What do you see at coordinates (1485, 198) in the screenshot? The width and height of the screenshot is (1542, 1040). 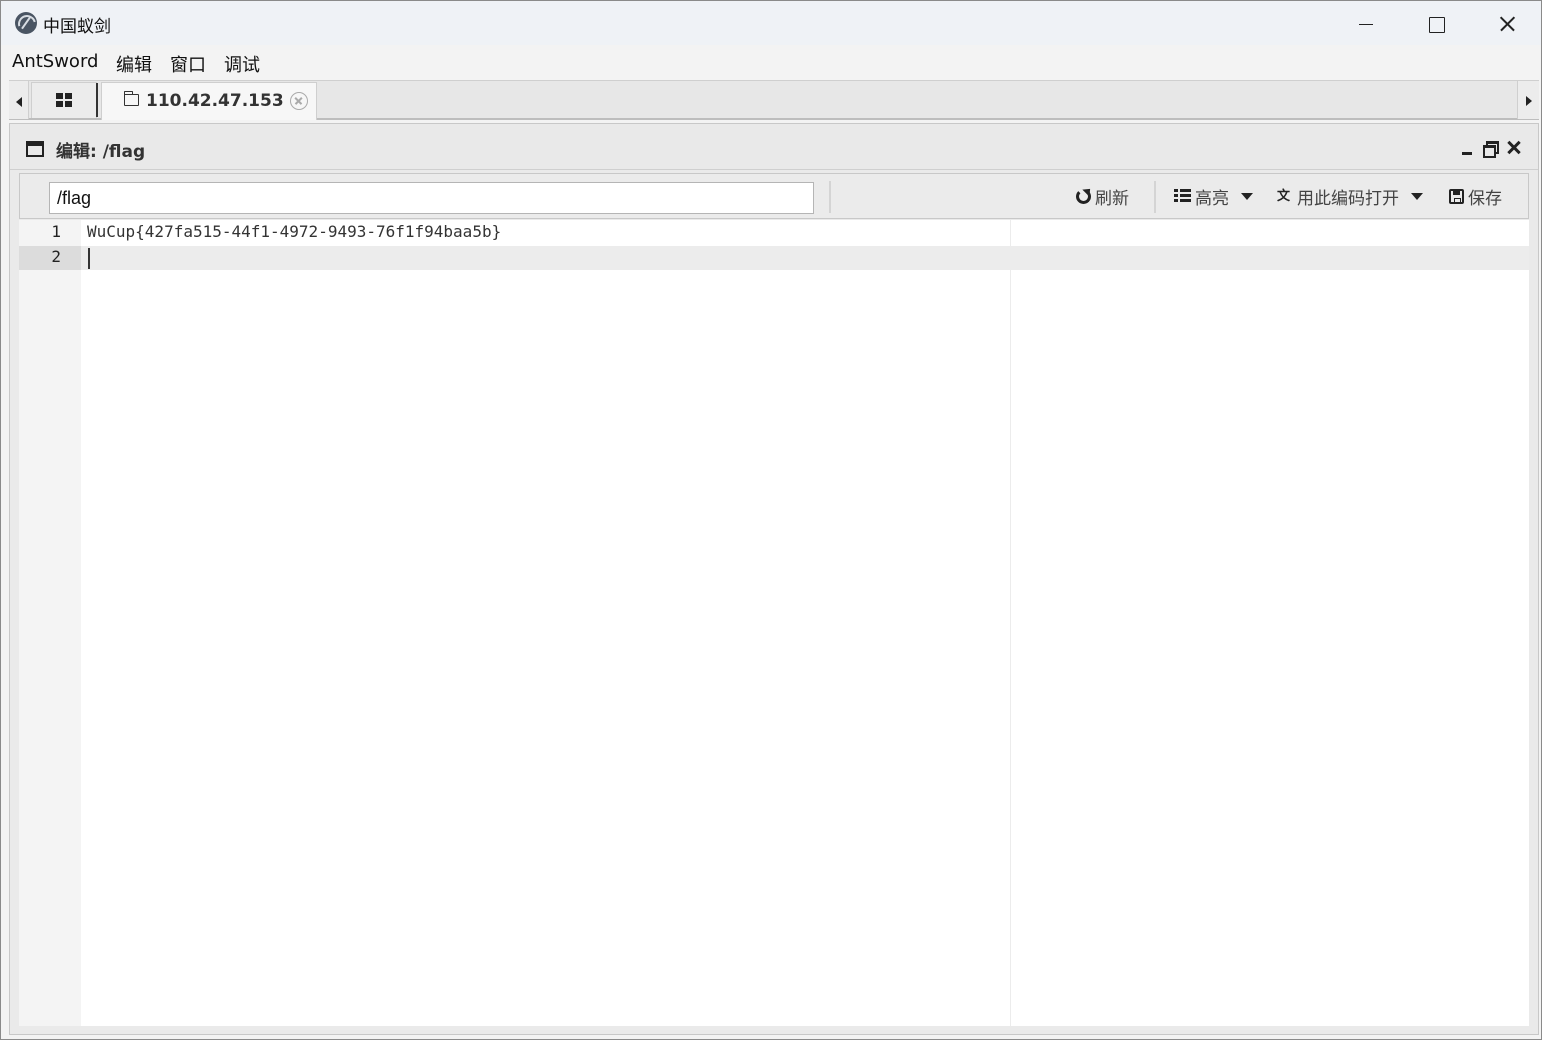 I see `save-label: 保存` at bounding box center [1485, 198].